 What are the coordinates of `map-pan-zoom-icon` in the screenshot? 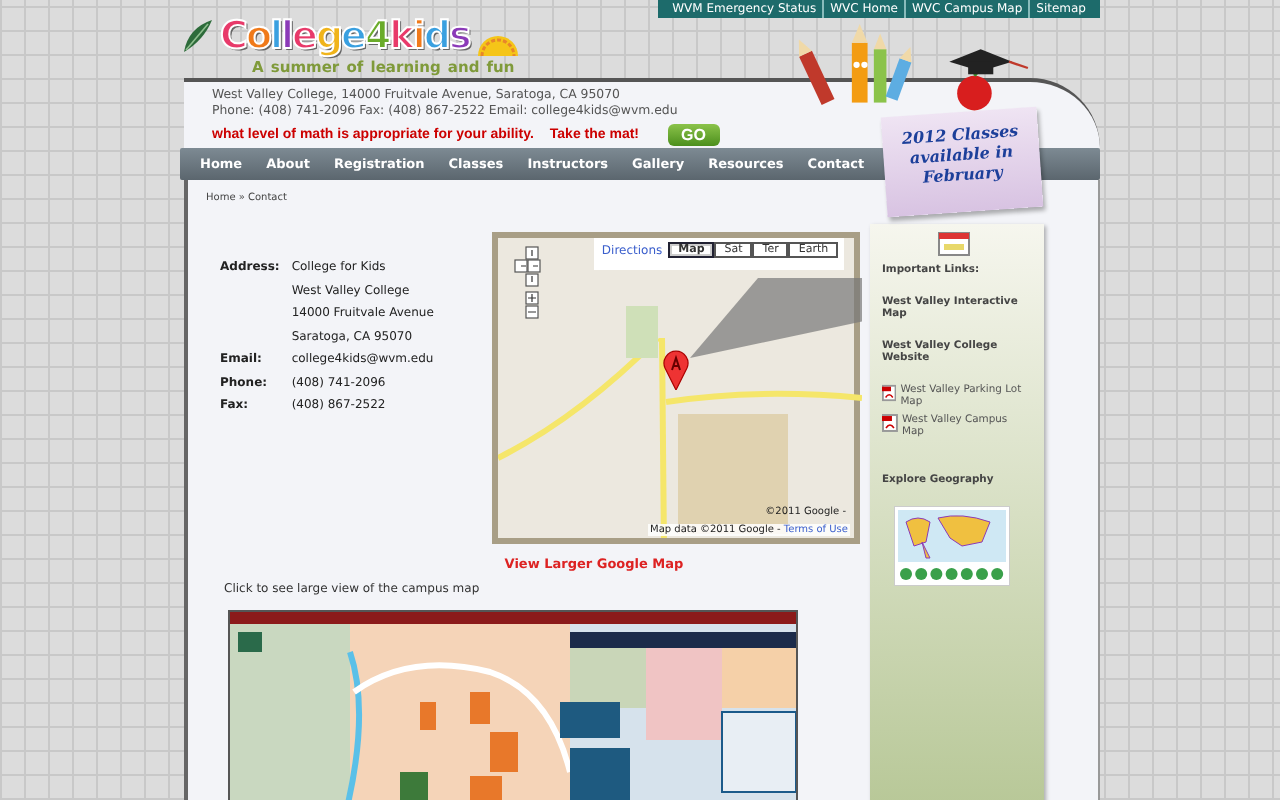 It's located at (527, 283).